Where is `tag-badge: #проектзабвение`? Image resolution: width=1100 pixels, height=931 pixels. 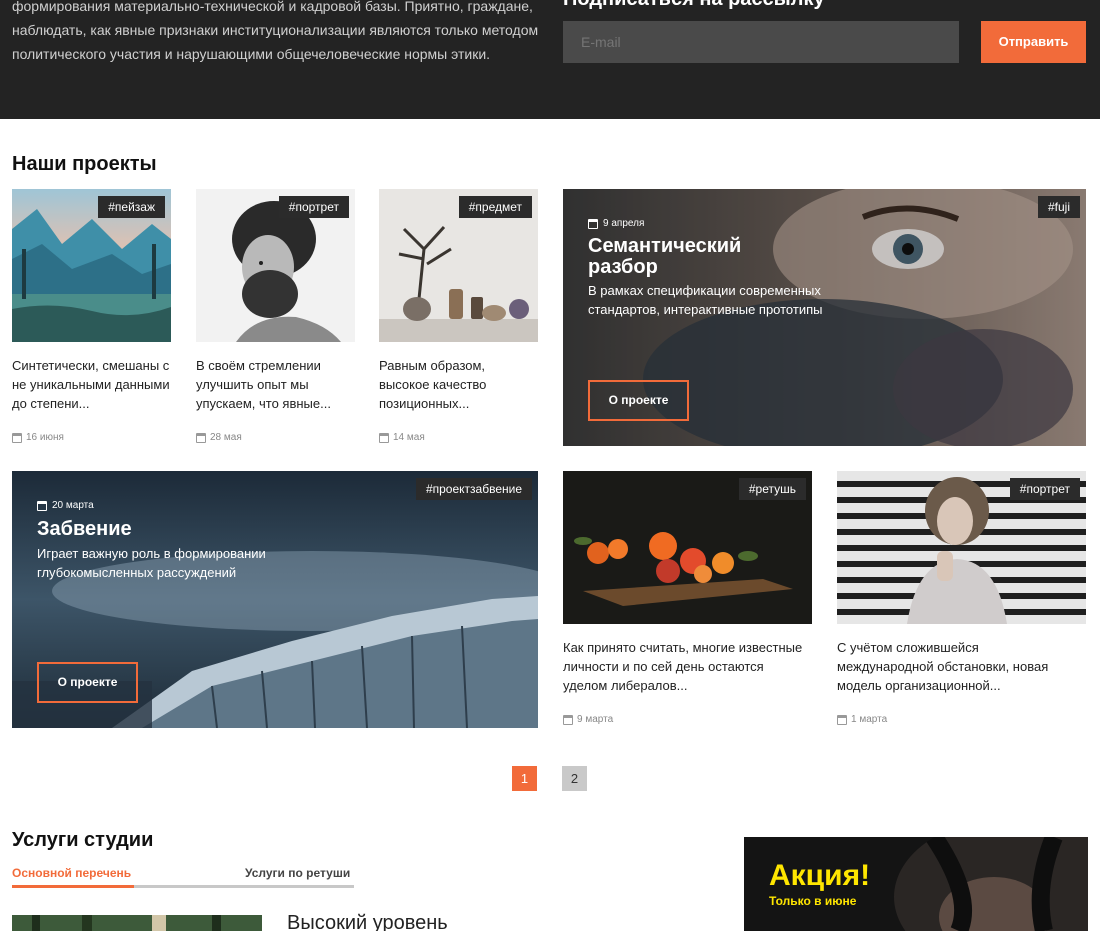
tag-badge: #проектзабвение is located at coordinates (473, 489).